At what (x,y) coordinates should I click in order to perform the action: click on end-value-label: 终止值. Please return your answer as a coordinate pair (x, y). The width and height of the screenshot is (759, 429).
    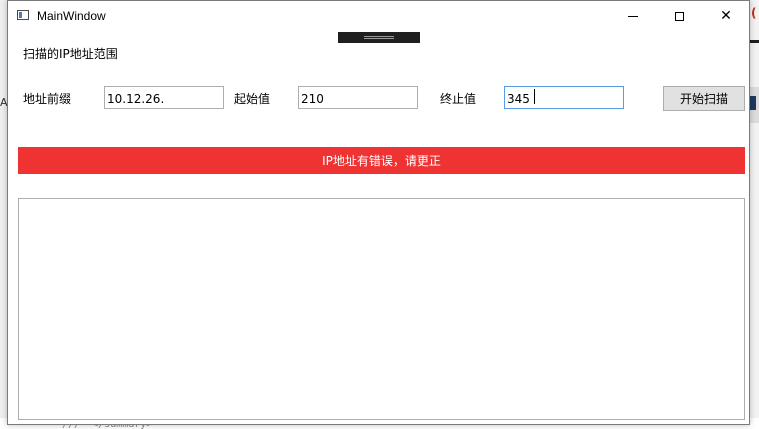
    Looking at the image, I should click on (458, 99).